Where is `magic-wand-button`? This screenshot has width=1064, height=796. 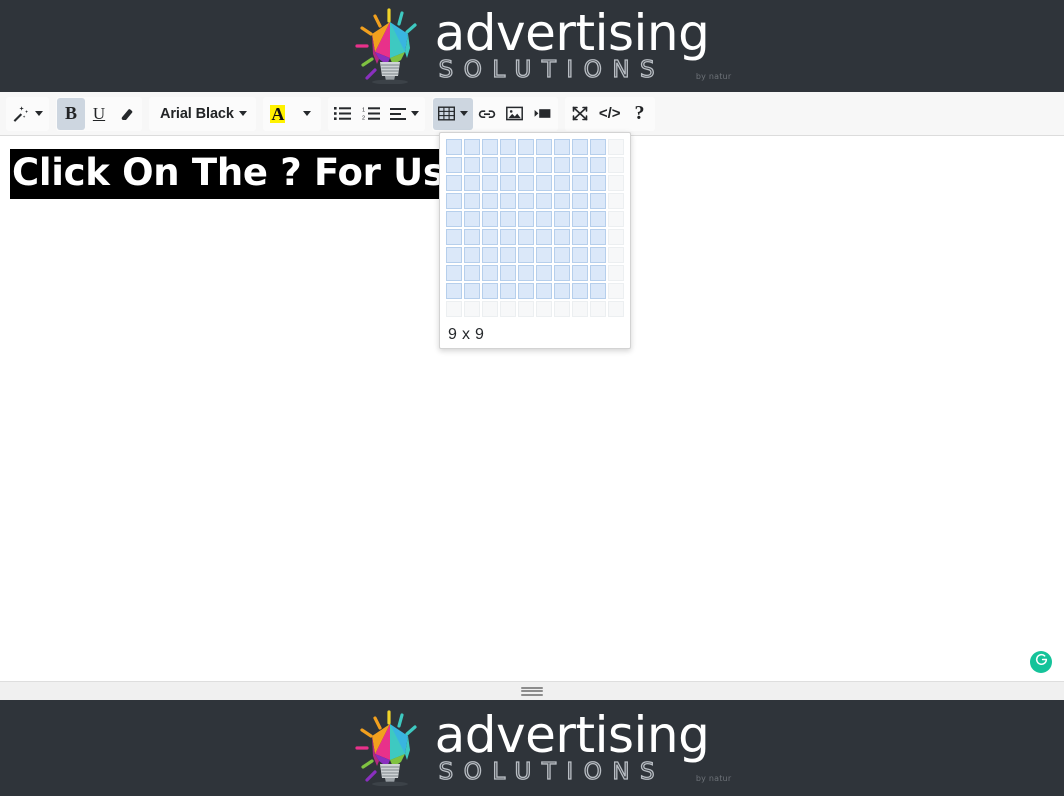 magic-wand-button is located at coordinates (27, 114).